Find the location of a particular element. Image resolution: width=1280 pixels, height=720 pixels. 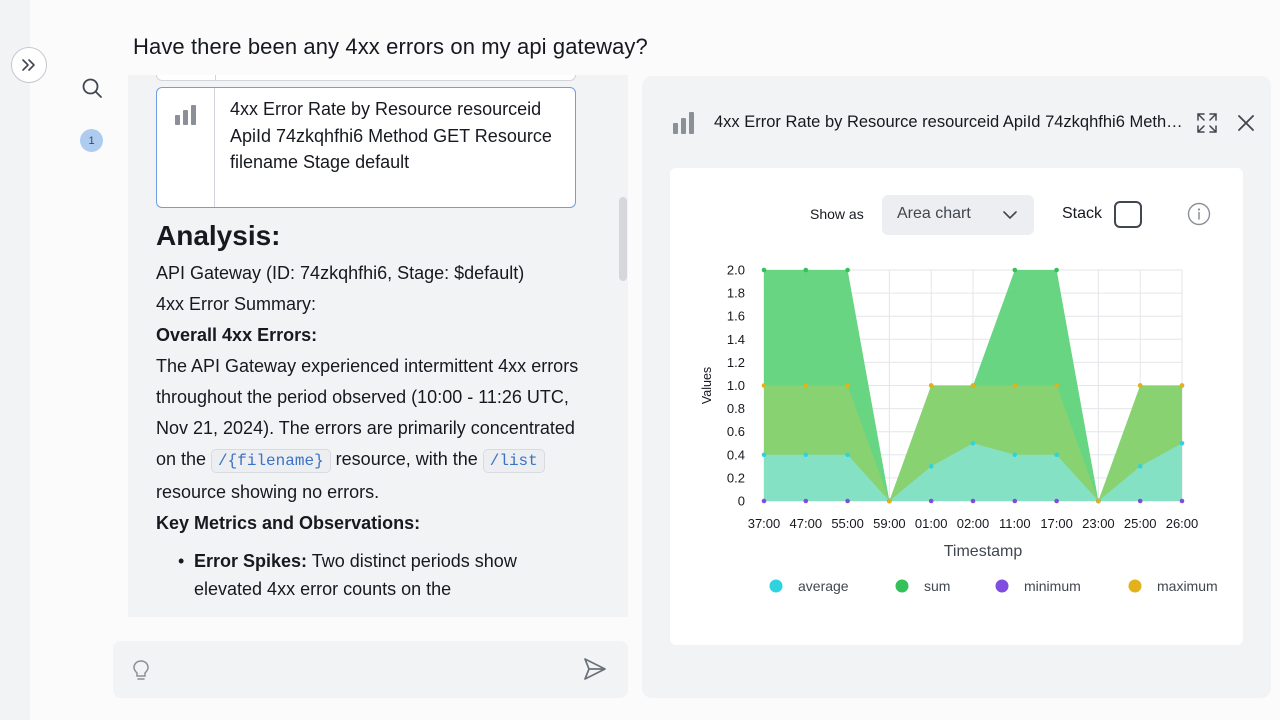

x-tick-label: 59:00 is located at coordinates (889, 523).